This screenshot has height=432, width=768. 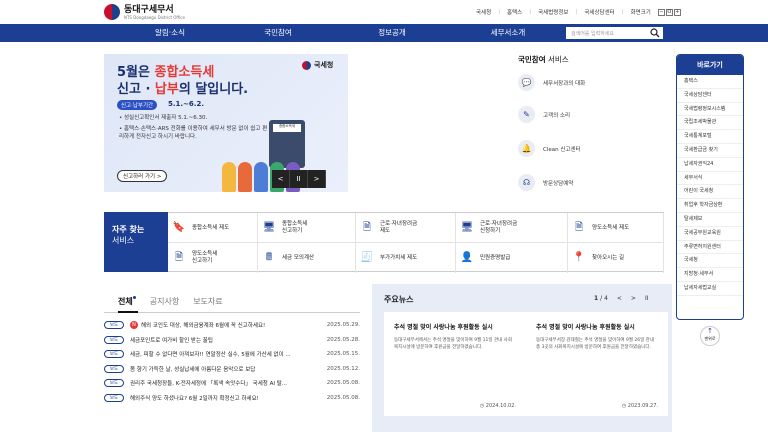 What do you see at coordinates (307, 258) in the screenshot?
I see `frequent-service-item: 🖩 세금 모의계산` at bounding box center [307, 258].